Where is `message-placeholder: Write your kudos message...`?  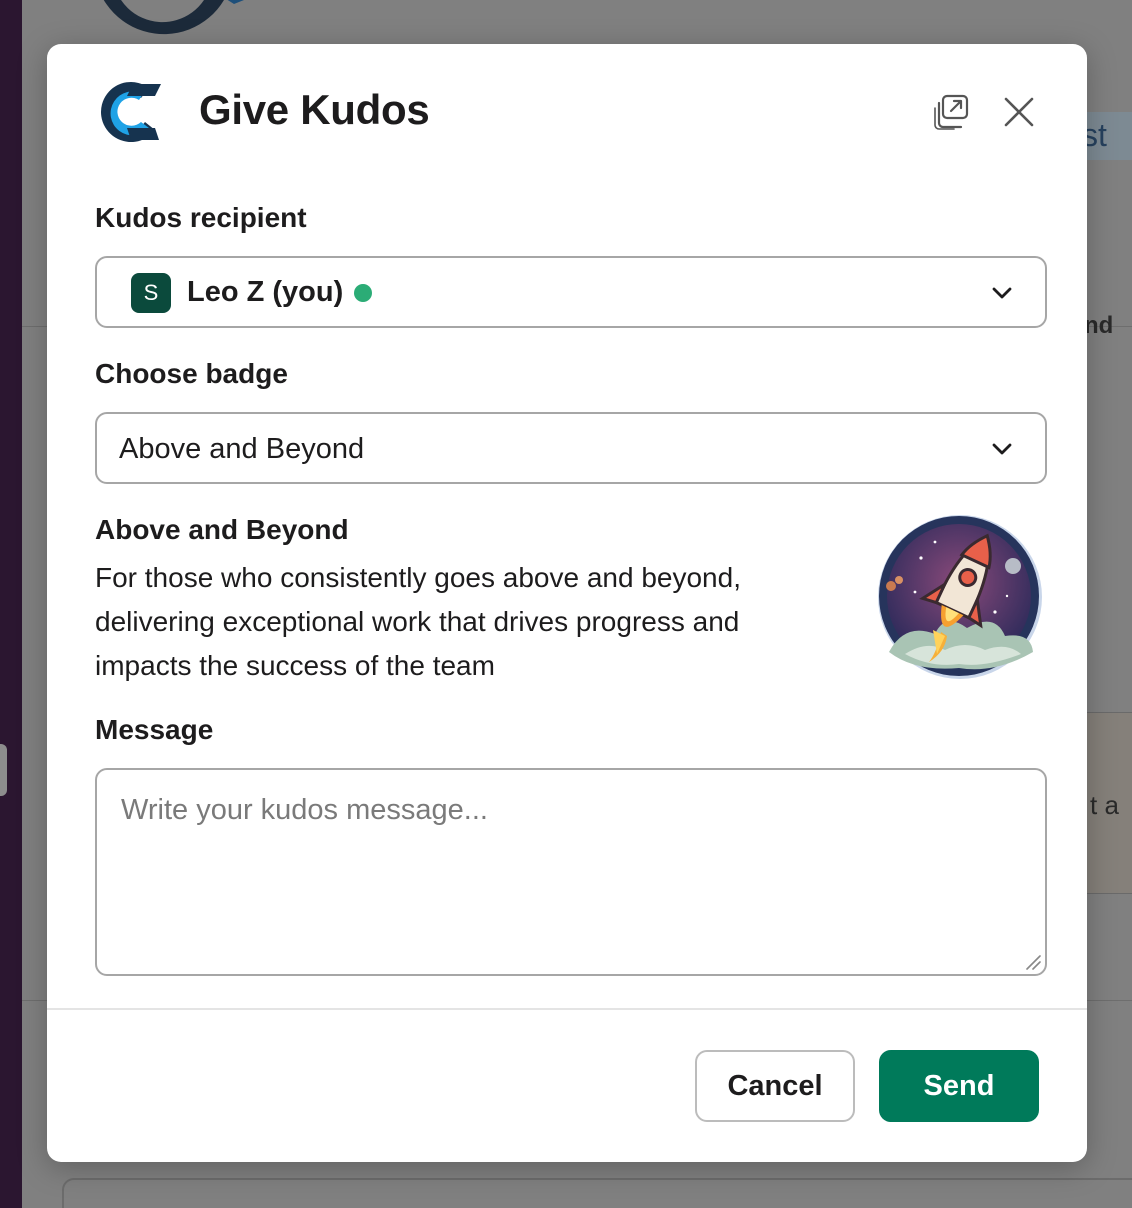
message-placeholder: Write your kudos message... is located at coordinates (304, 810).